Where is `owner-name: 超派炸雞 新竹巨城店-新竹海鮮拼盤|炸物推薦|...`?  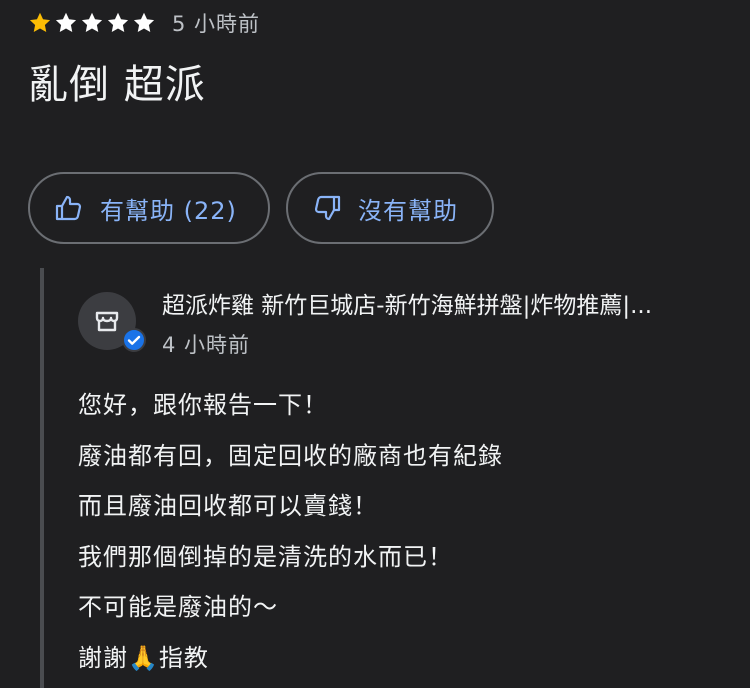
owner-name: 超派炸雞 新竹巨城店-新竹海鮮拼盤|炸物推薦|... is located at coordinates (450, 303).